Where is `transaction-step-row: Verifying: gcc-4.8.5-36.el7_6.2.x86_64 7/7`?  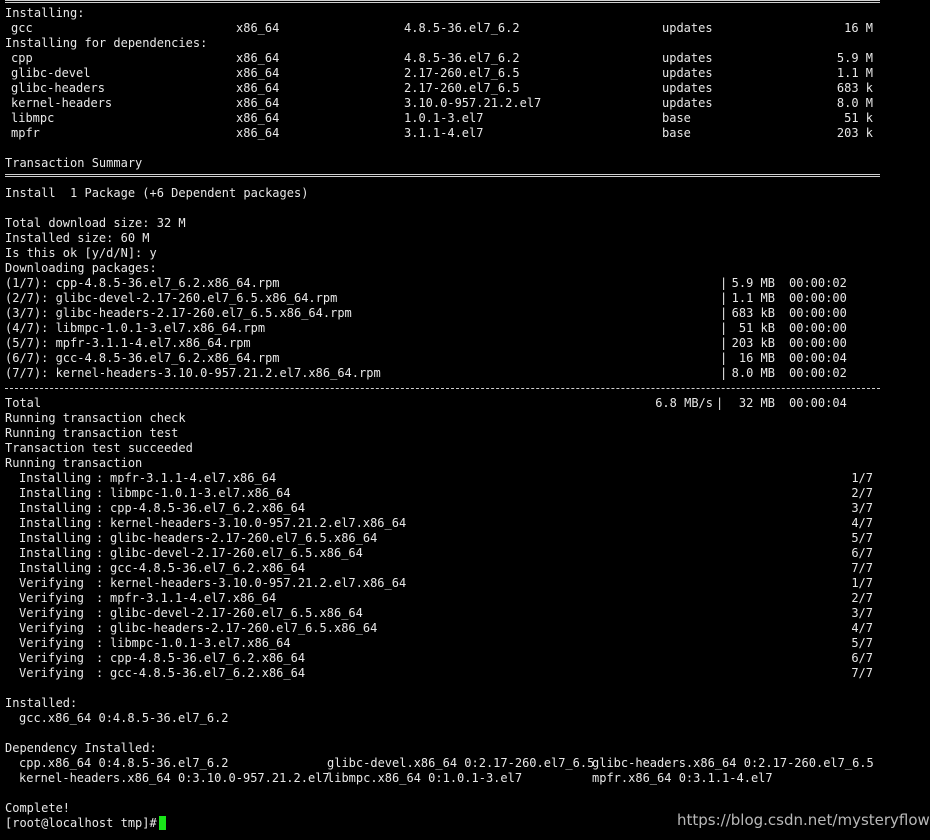
transaction-step-row: Verifying: gcc-4.8.5-36.el7_6.2.x86_64 7/7 is located at coordinates (445, 673).